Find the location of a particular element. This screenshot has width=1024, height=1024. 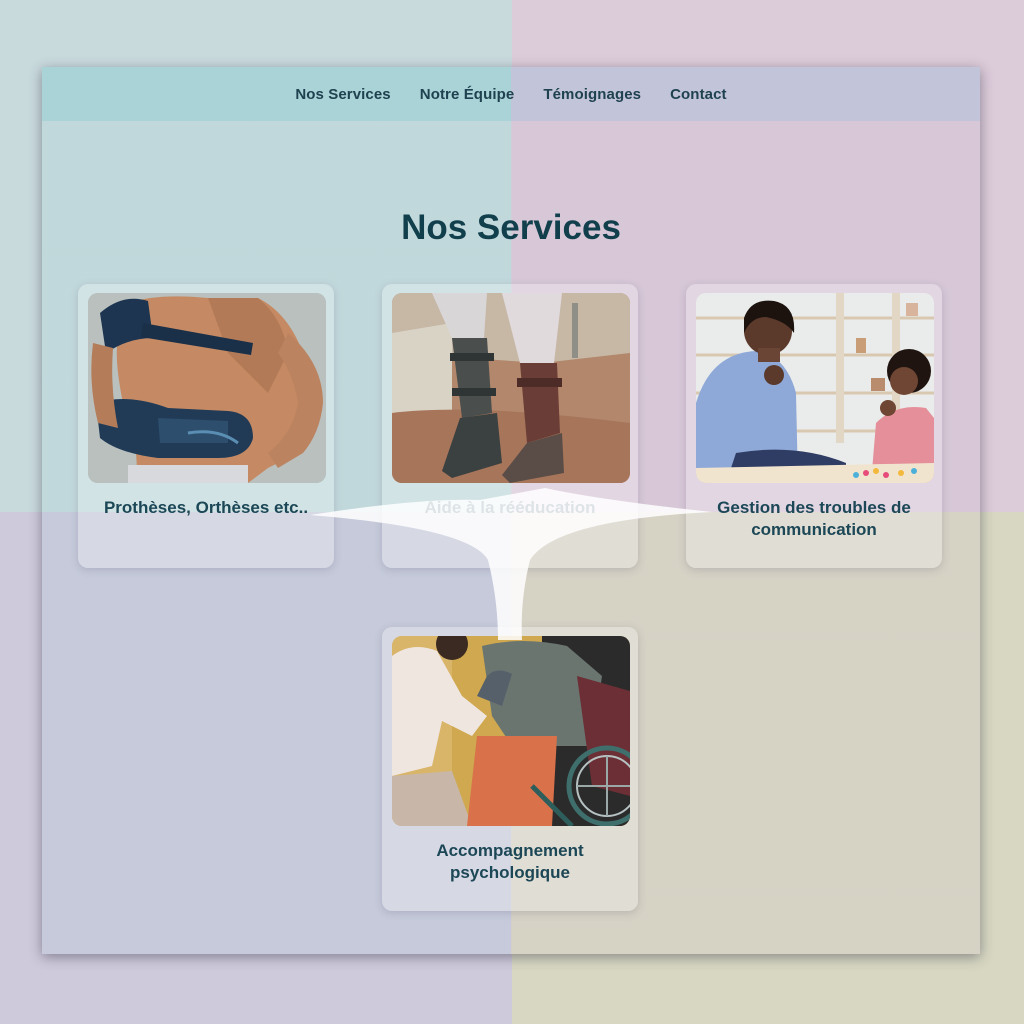

nav-link-contact: Contact is located at coordinates (698, 94).